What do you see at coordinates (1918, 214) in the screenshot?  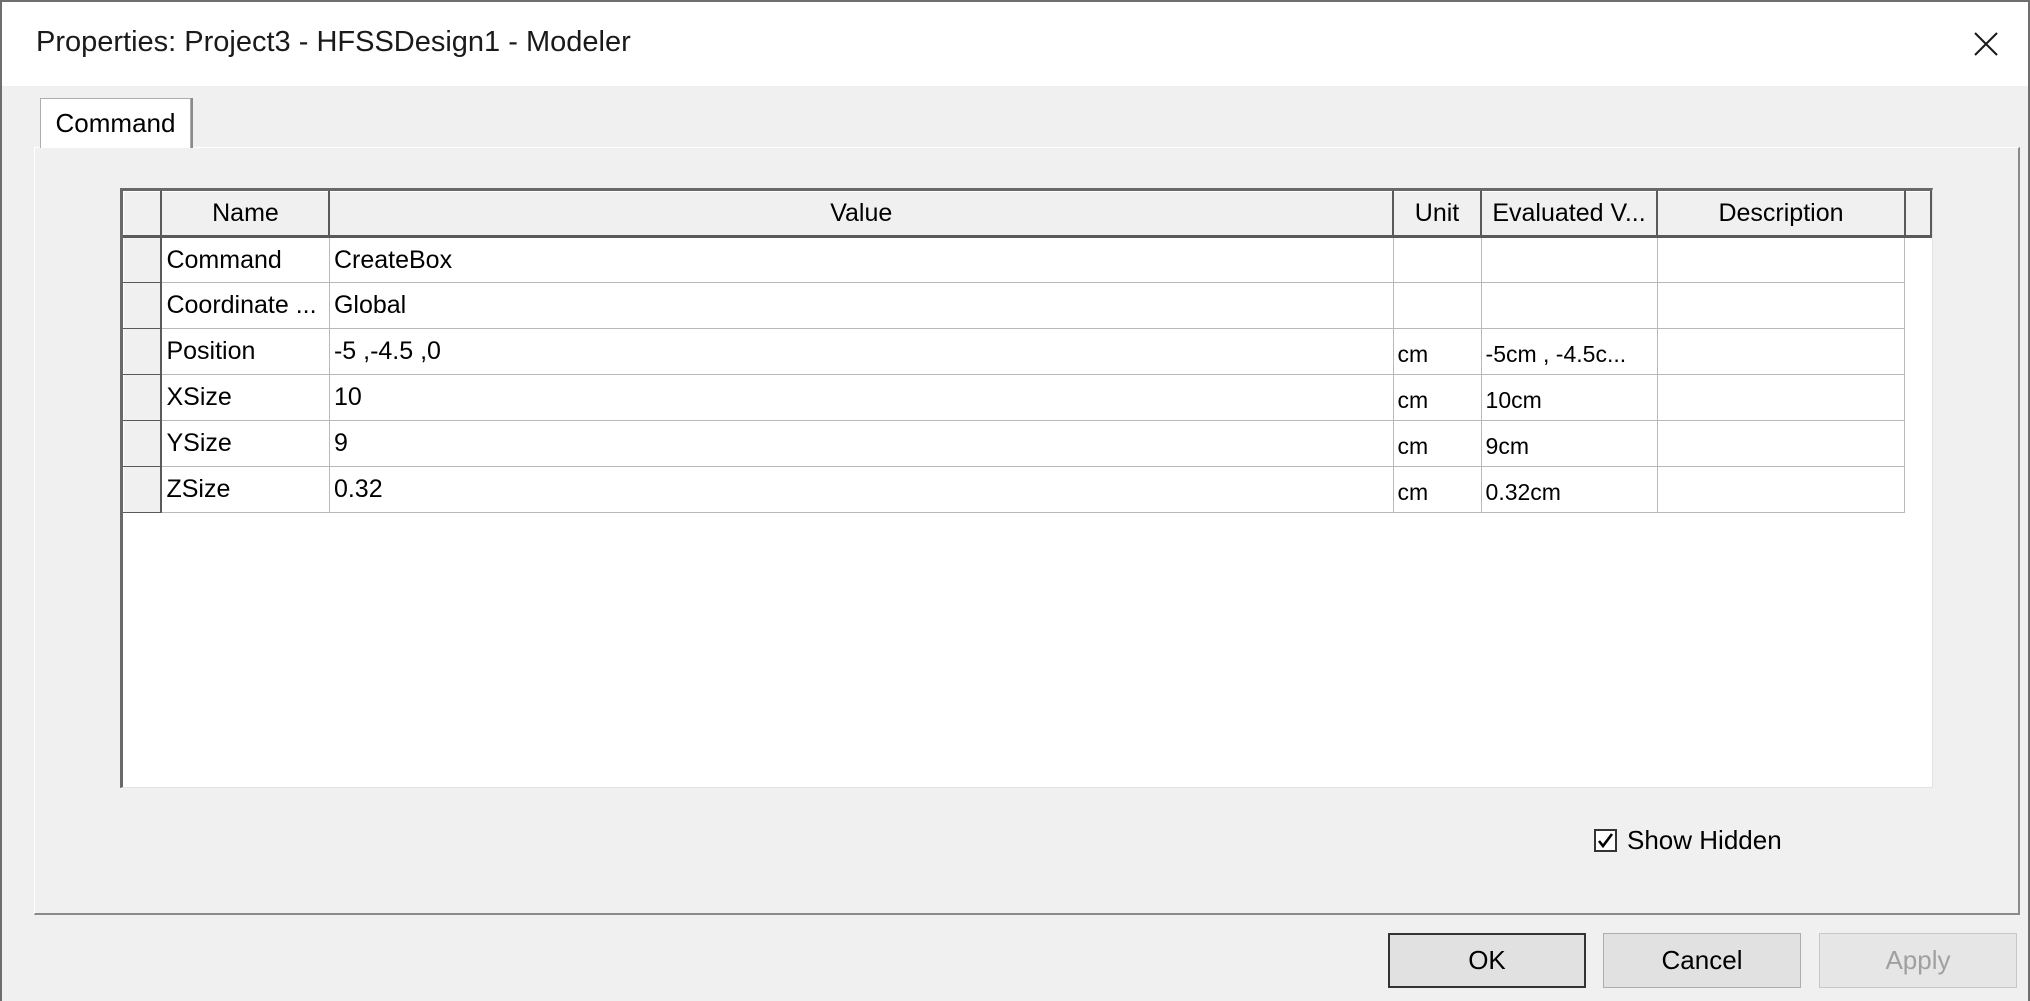 I see `column-header-filler` at bounding box center [1918, 214].